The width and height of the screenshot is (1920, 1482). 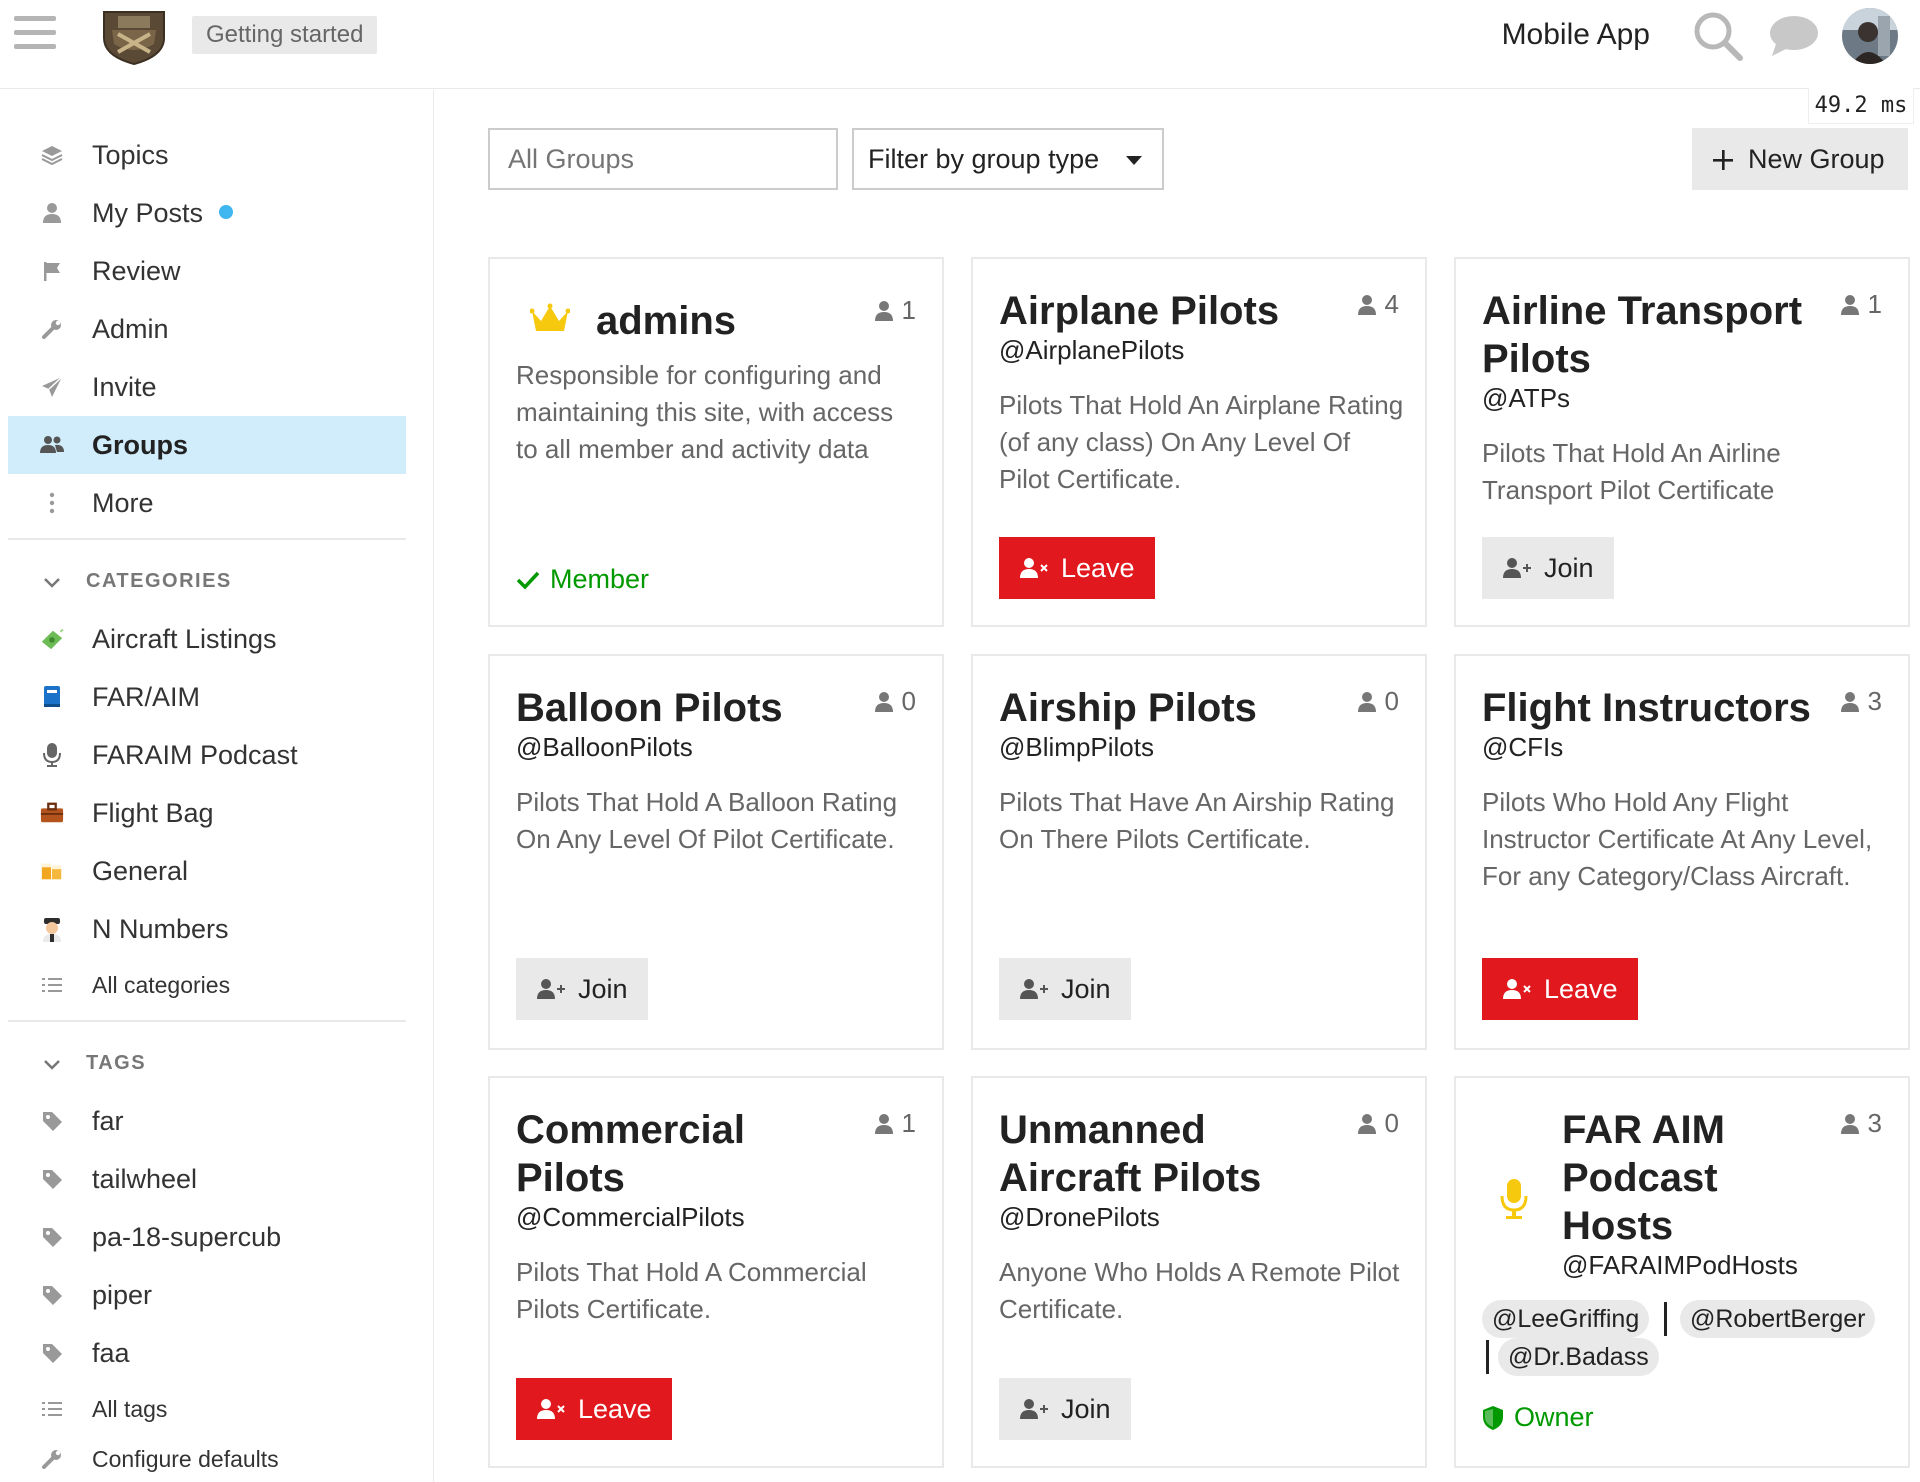 I want to click on layers-icon, so click(x=52, y=155).